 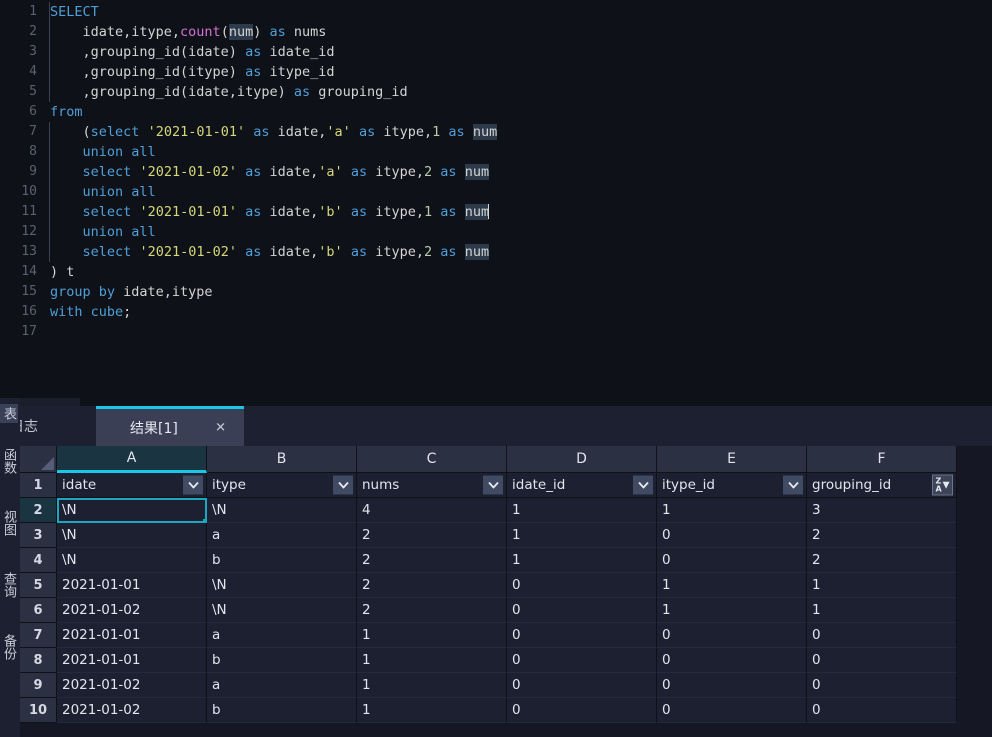 What do you see at coordinates (38, 660) in the screenshot?
I see `row-header: 8` at bounding box center [38, 660].